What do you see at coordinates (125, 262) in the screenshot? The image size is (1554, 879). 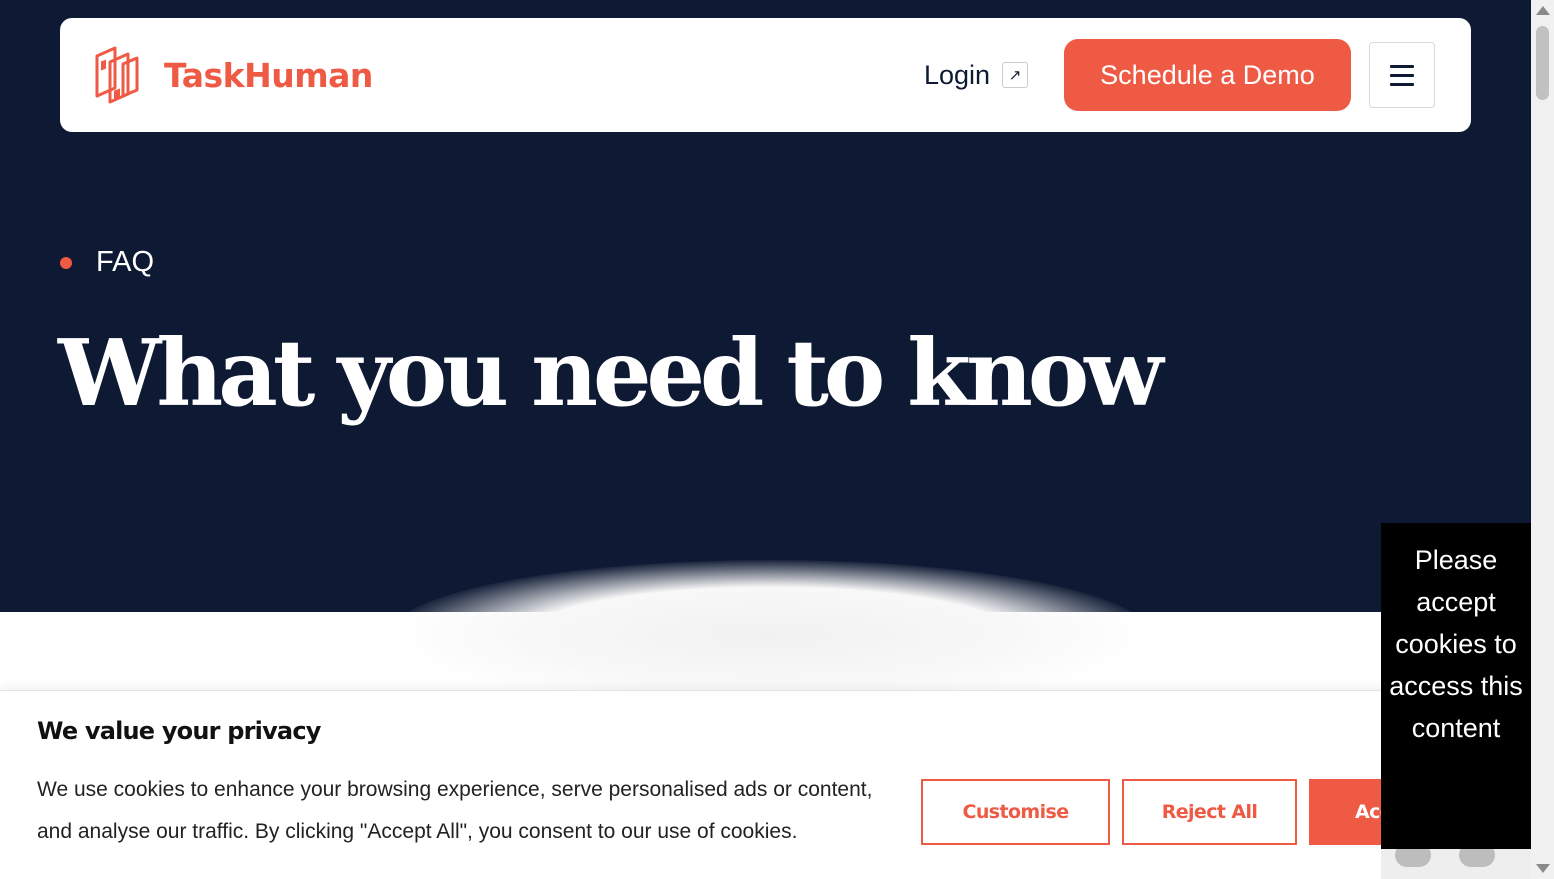 I see `faq-label: FAQ` at bounding box center [125, 262].